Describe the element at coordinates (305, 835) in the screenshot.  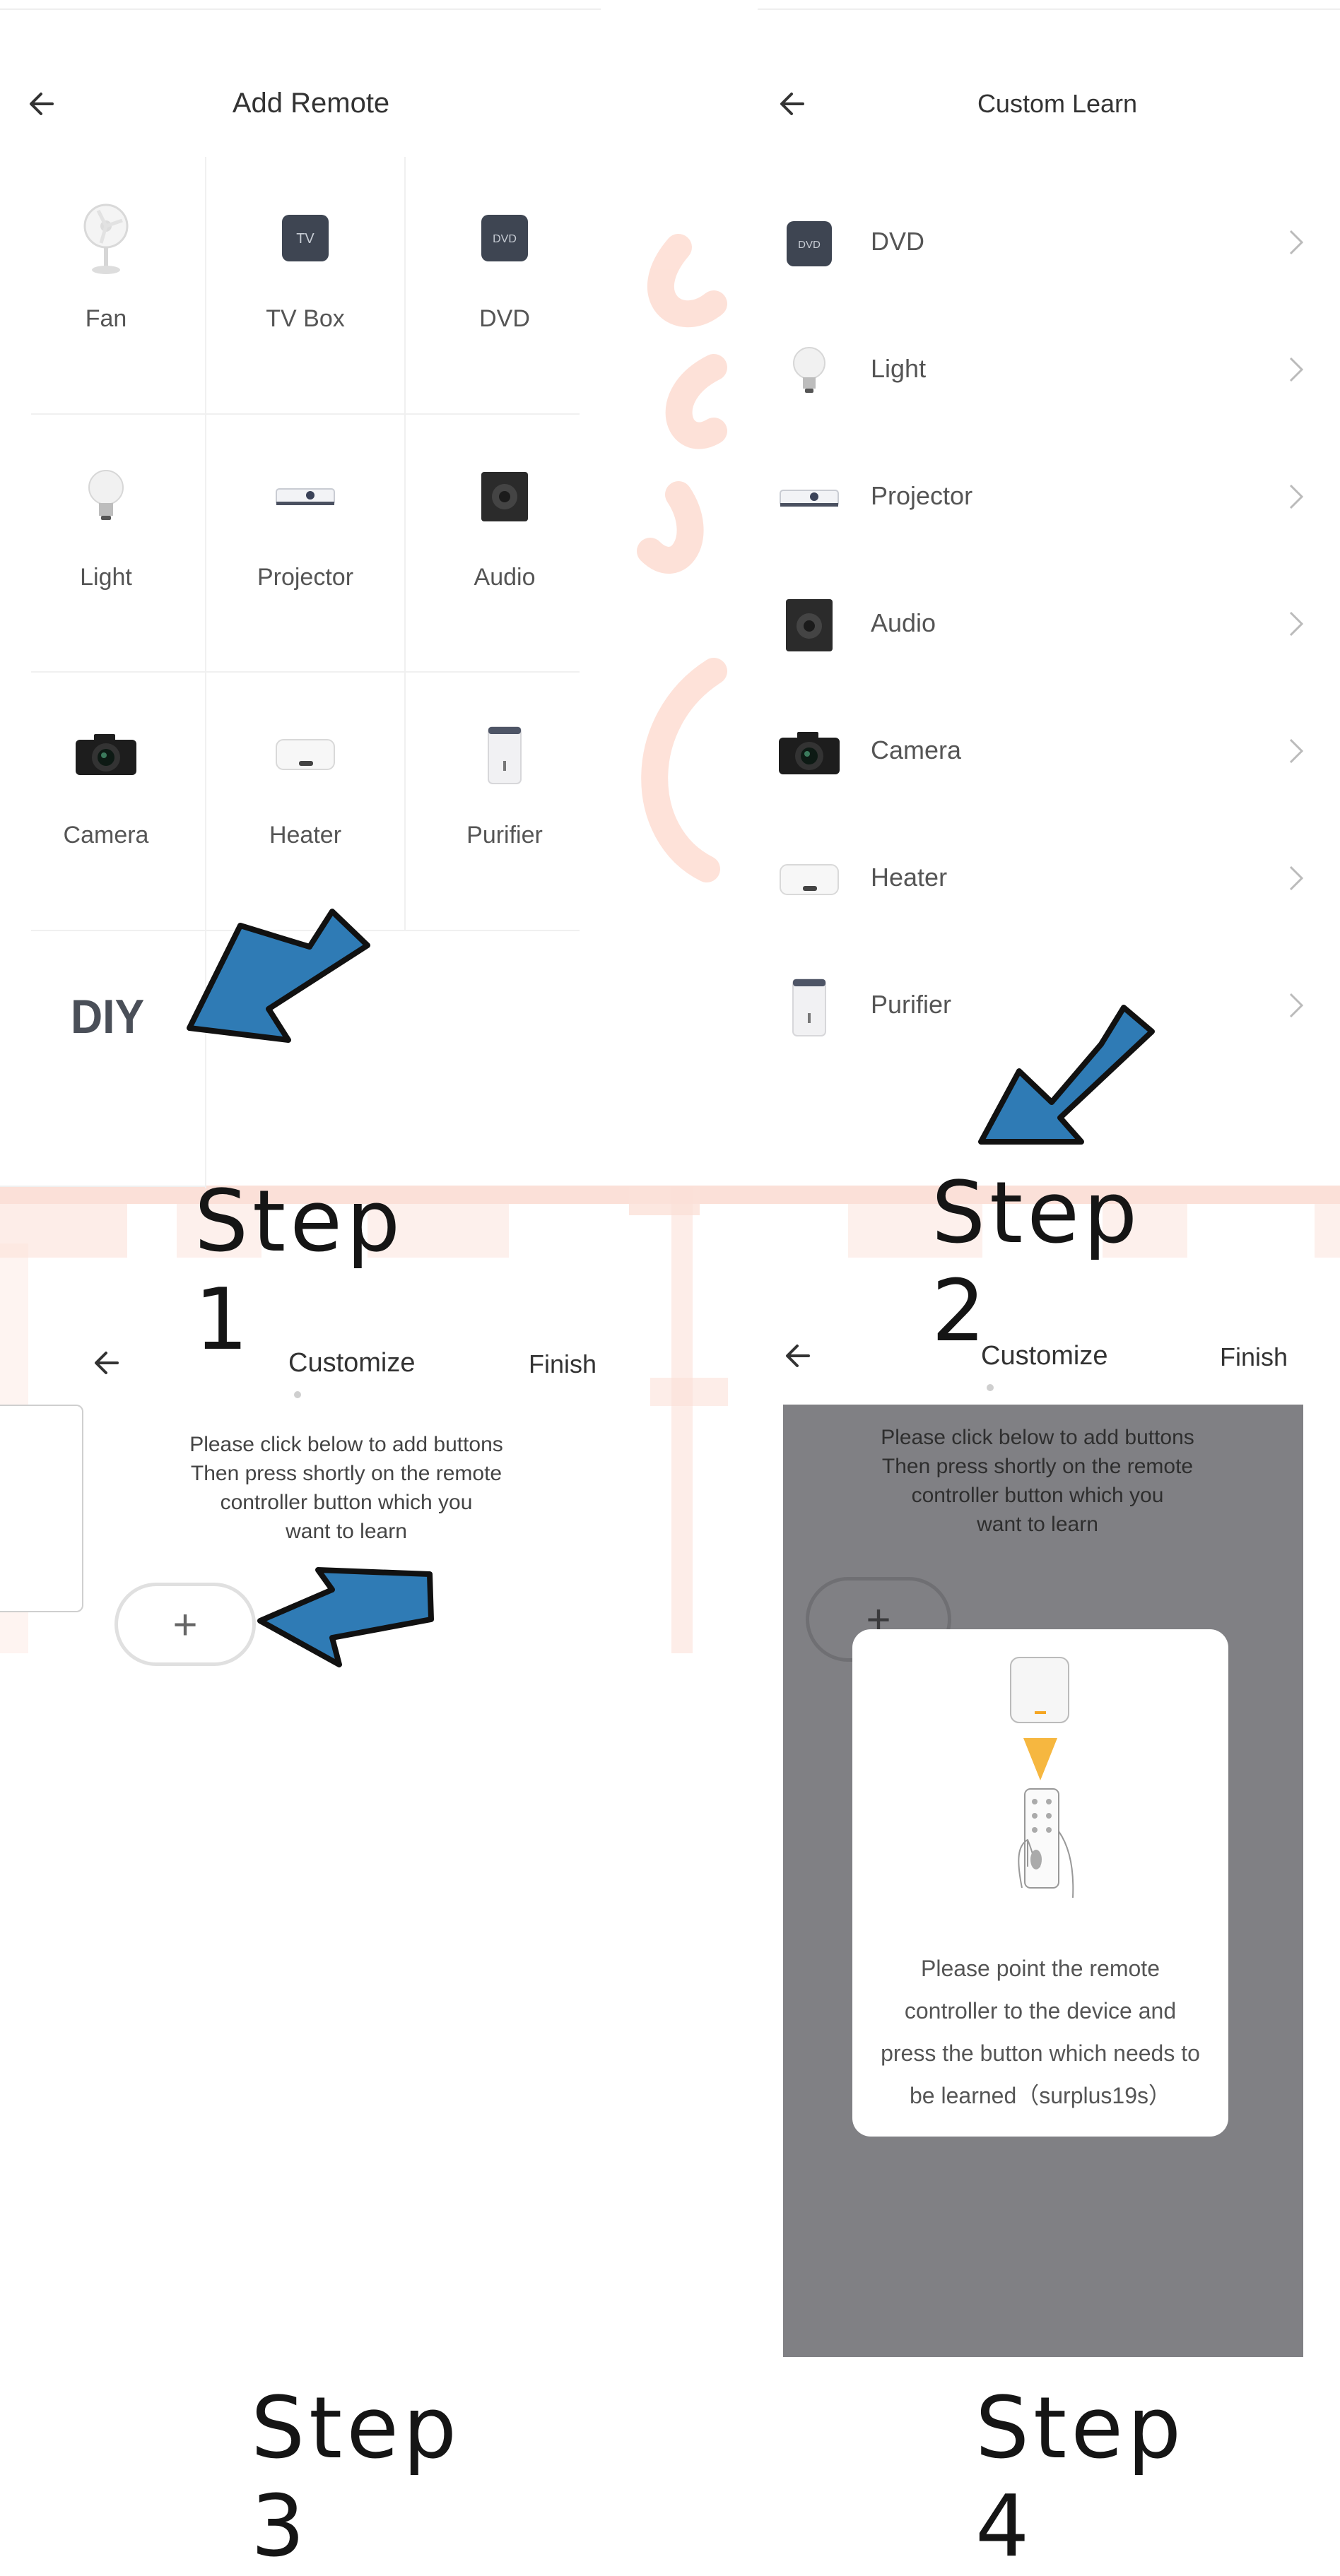
I see `device-label: Heater` at that location.